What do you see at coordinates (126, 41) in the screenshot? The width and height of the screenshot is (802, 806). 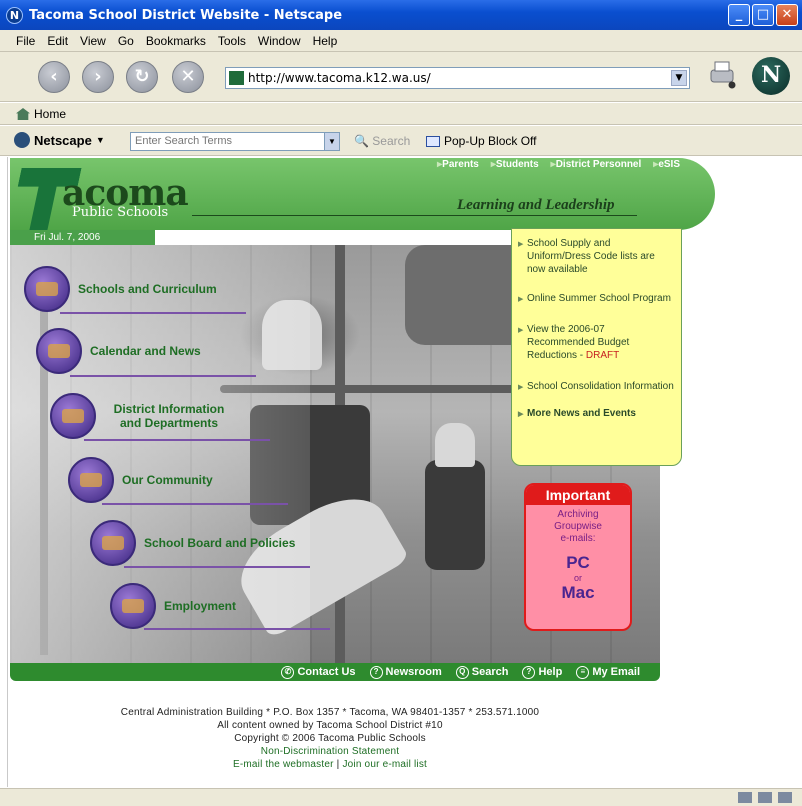 I see `menu-go: Go` at bounding box center [126, 41].